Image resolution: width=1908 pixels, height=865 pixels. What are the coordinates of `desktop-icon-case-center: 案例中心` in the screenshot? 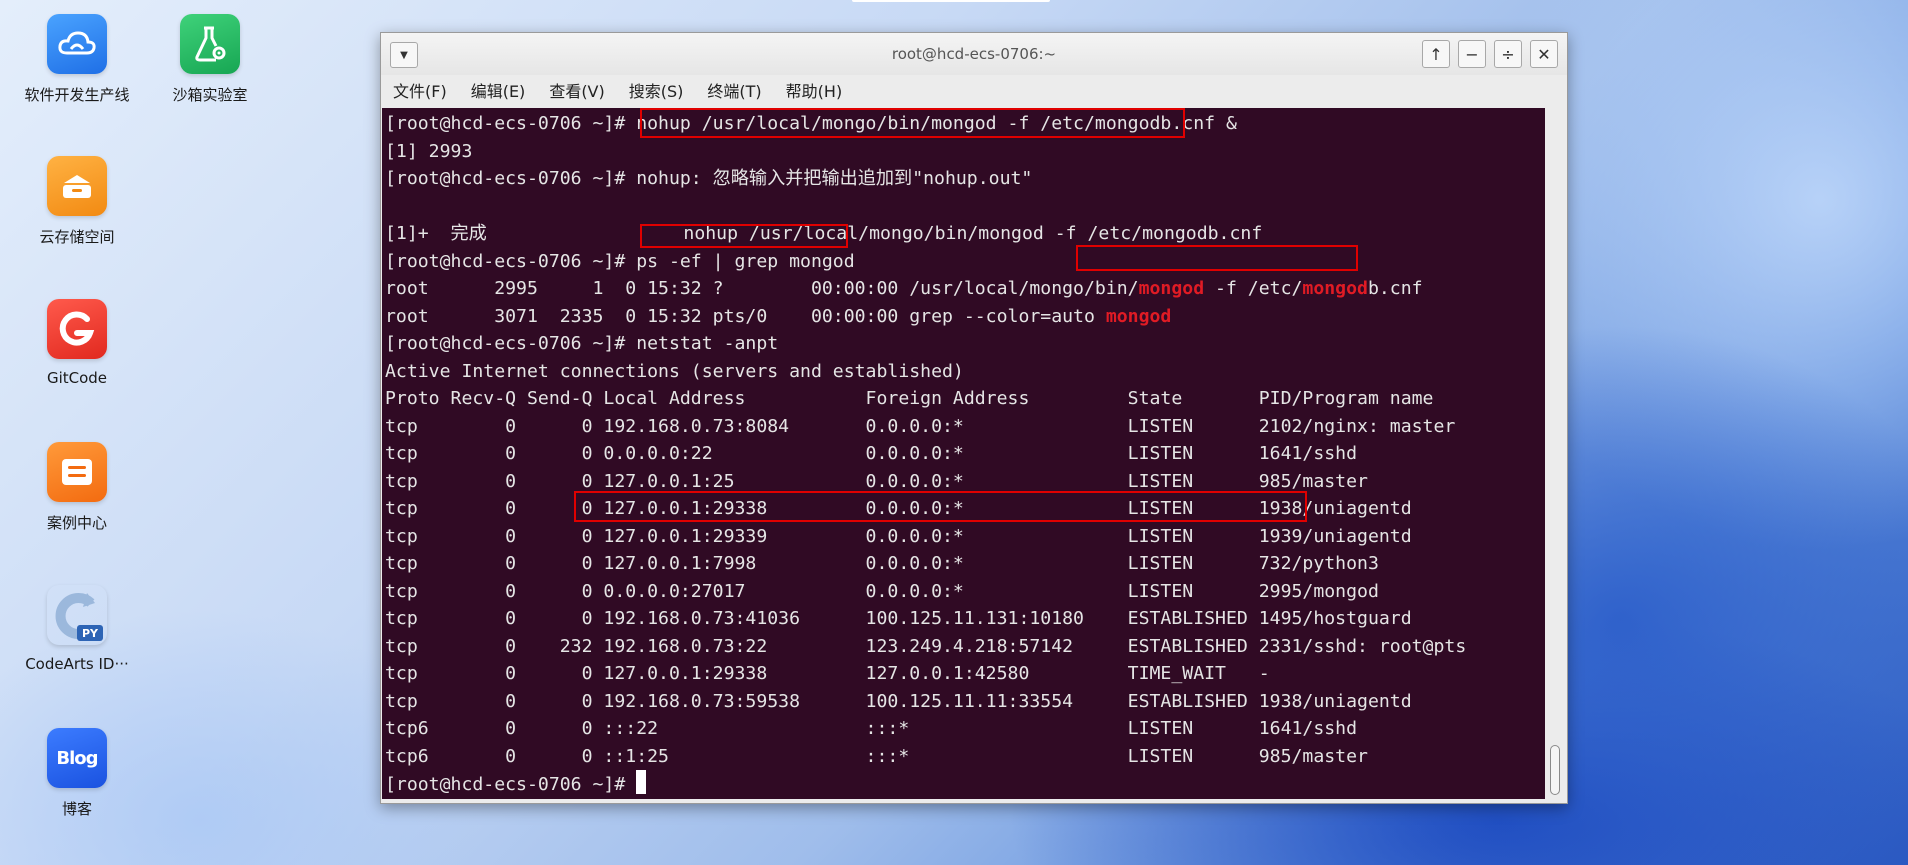 It's located at (77, 487).